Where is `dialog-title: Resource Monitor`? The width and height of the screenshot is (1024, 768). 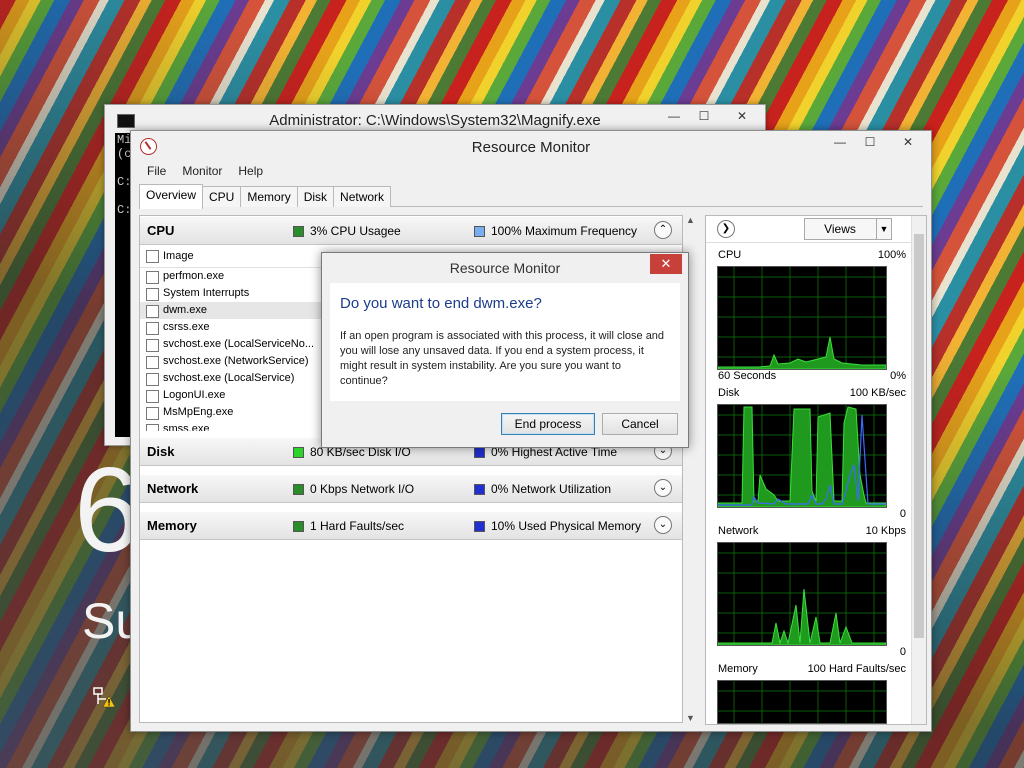
dialog-title: Resource Monitor is located at coordinates (505, 268).